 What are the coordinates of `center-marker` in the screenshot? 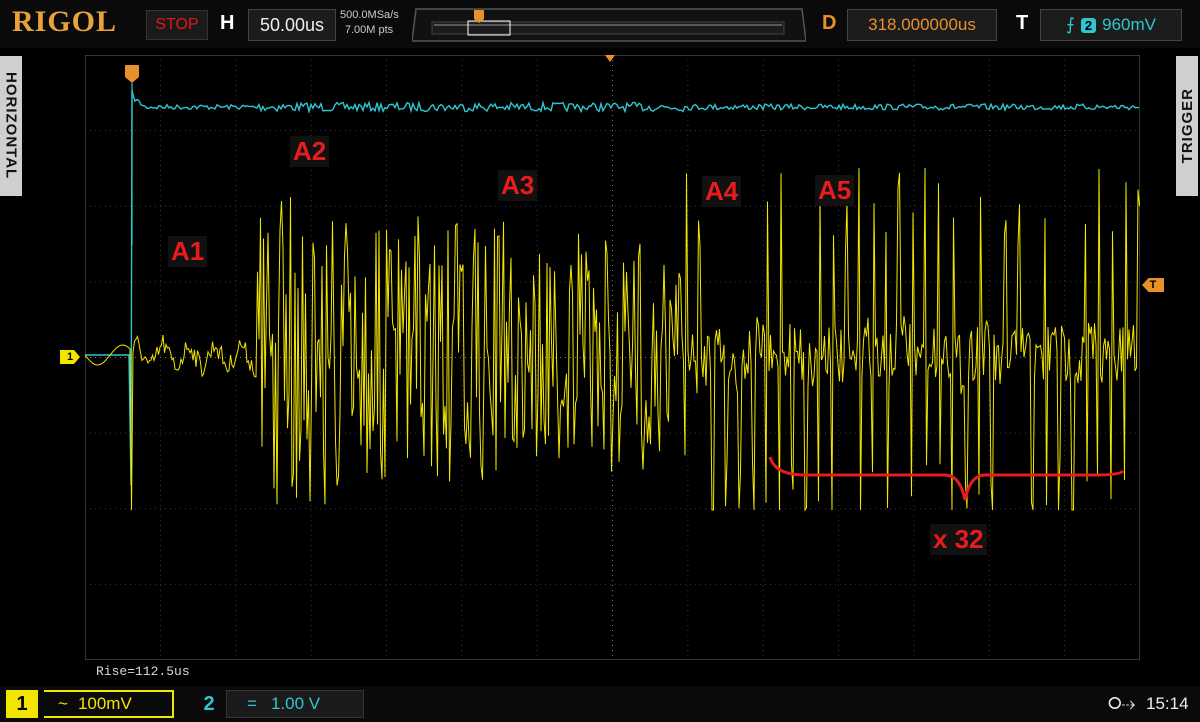 It's located at (610, 58).